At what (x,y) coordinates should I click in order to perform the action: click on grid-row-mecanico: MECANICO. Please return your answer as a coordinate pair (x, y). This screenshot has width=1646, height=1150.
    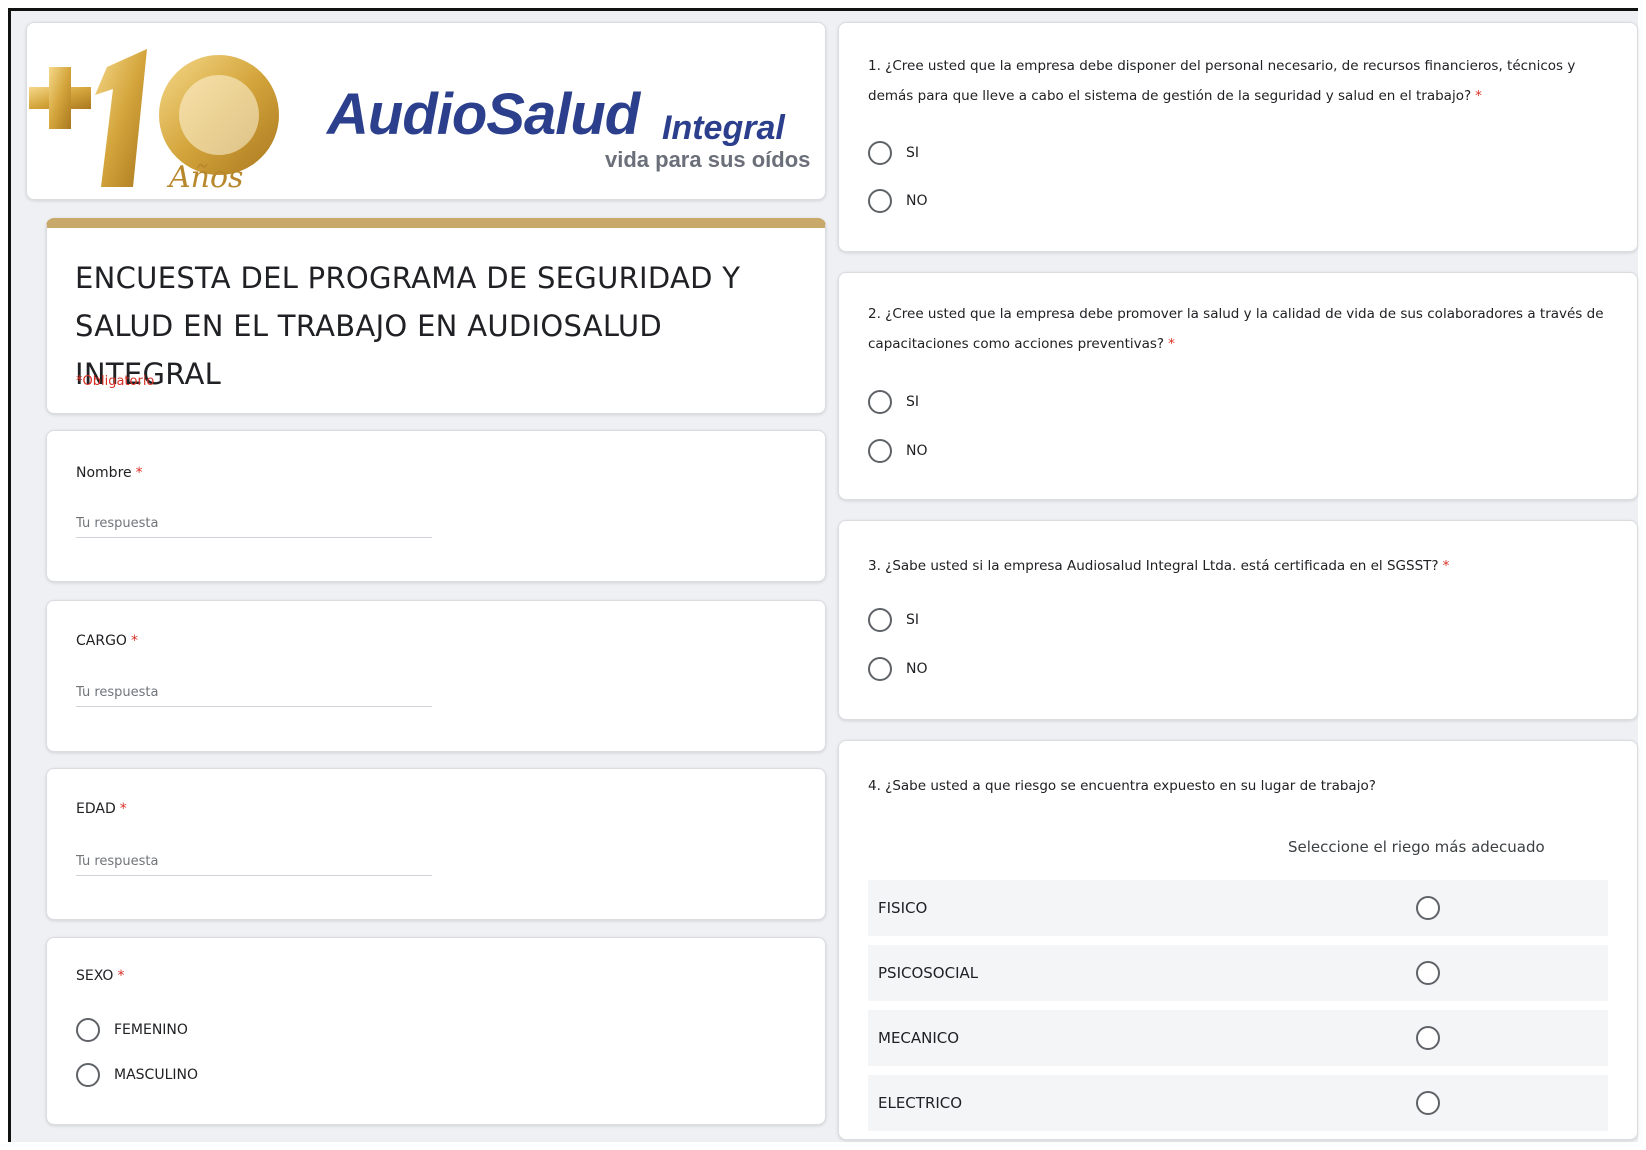
    Looking at the image, I should click on (1238, 1038).